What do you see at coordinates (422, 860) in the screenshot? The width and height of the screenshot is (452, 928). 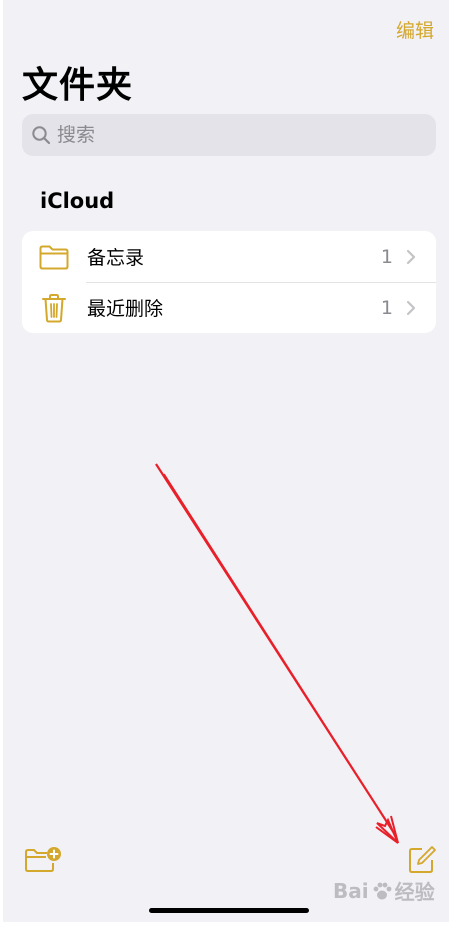 I see `compose-icon` at bounding box center [422, 860].